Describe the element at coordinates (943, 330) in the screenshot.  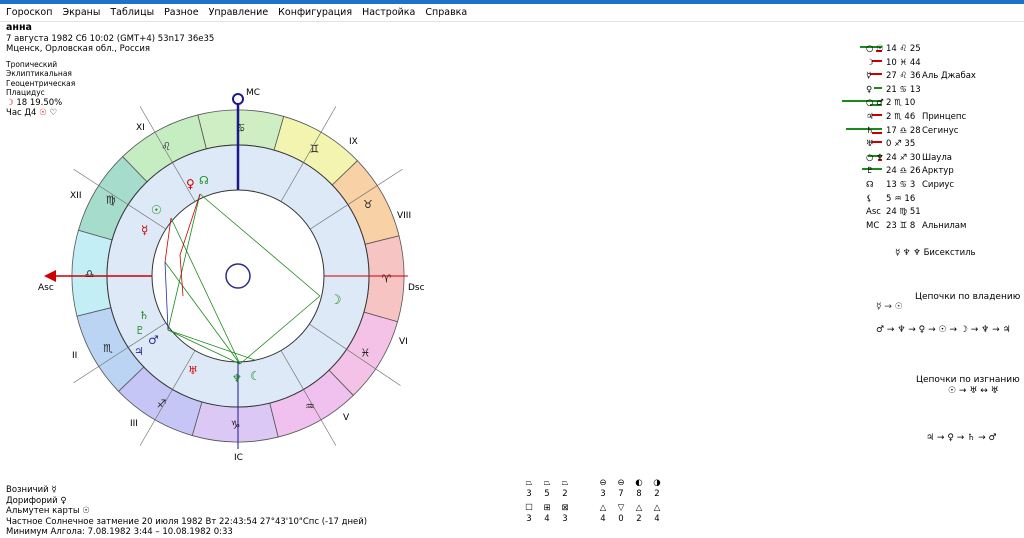
I see `ownership-chain-2: ♂ → ♆ → ♀ → ☉ → ☽ → ♆ → ♃` at that location.